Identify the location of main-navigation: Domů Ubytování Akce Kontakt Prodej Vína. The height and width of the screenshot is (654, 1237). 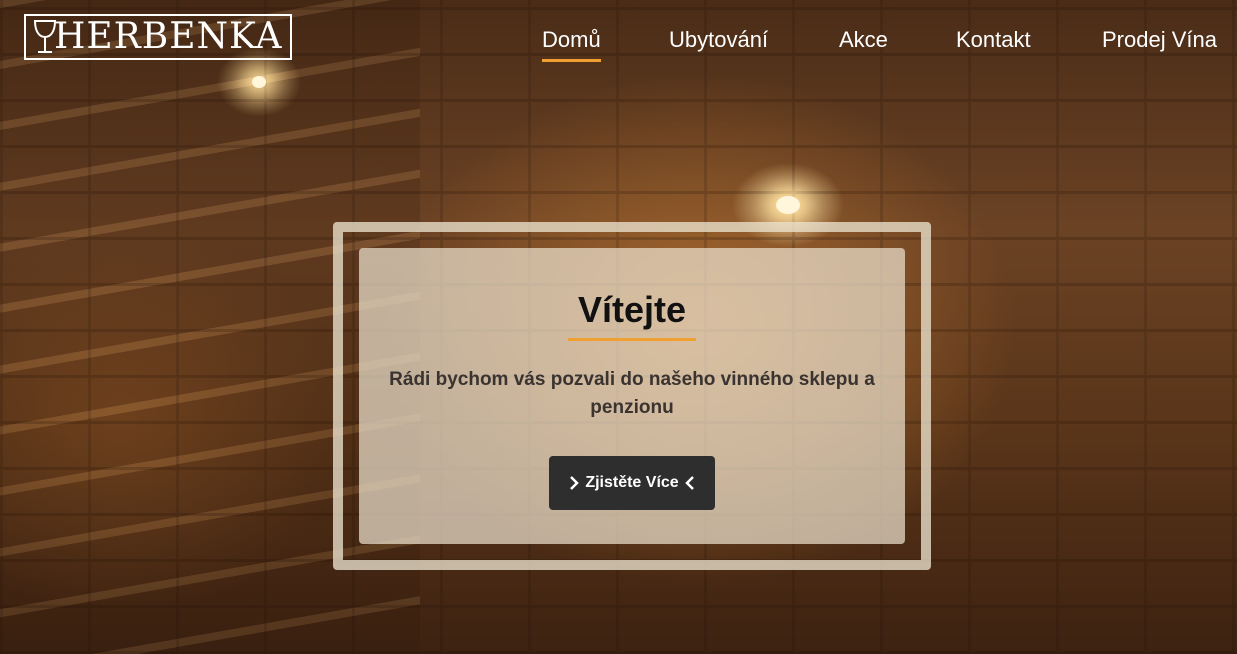
(618, 46).